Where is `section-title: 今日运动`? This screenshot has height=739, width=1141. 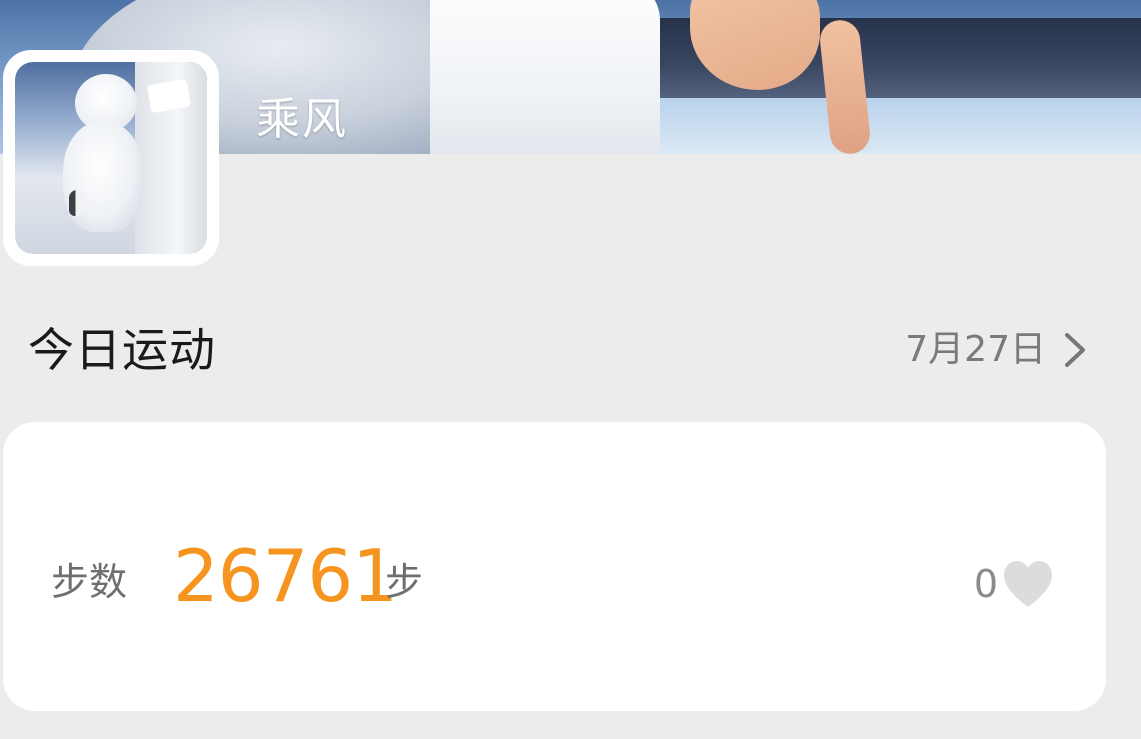
section-title: 今日运动 is located at coordinates (122, 350).